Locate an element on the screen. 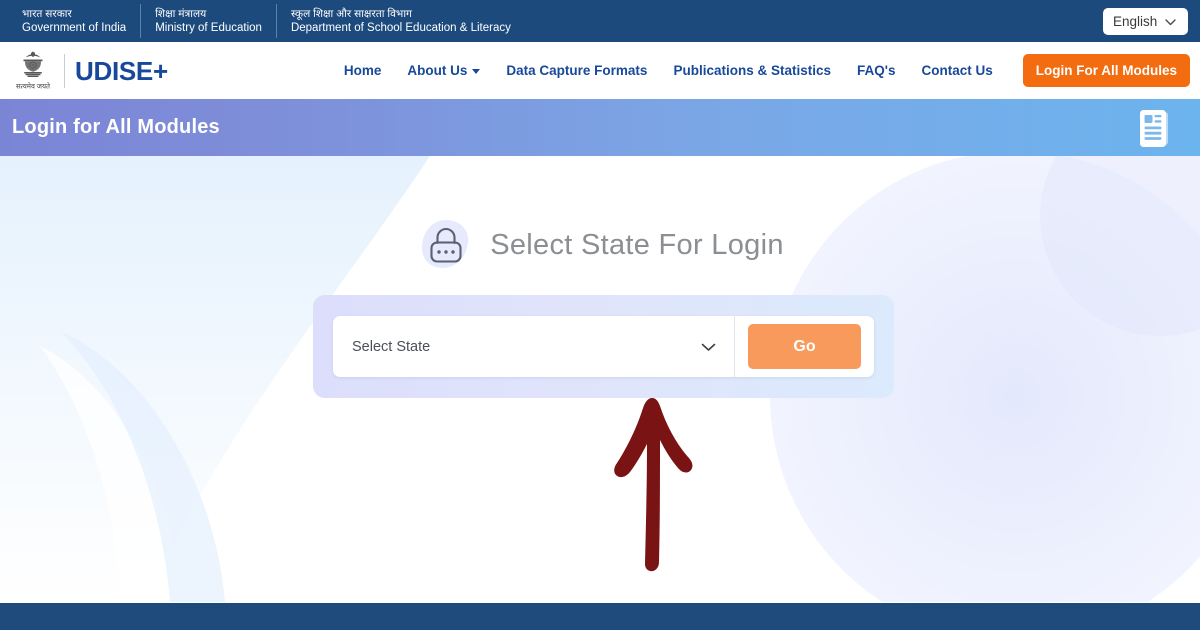 The image size is (1200, 630). page-title: Login for All Modules is located at coordinates (116, 127).